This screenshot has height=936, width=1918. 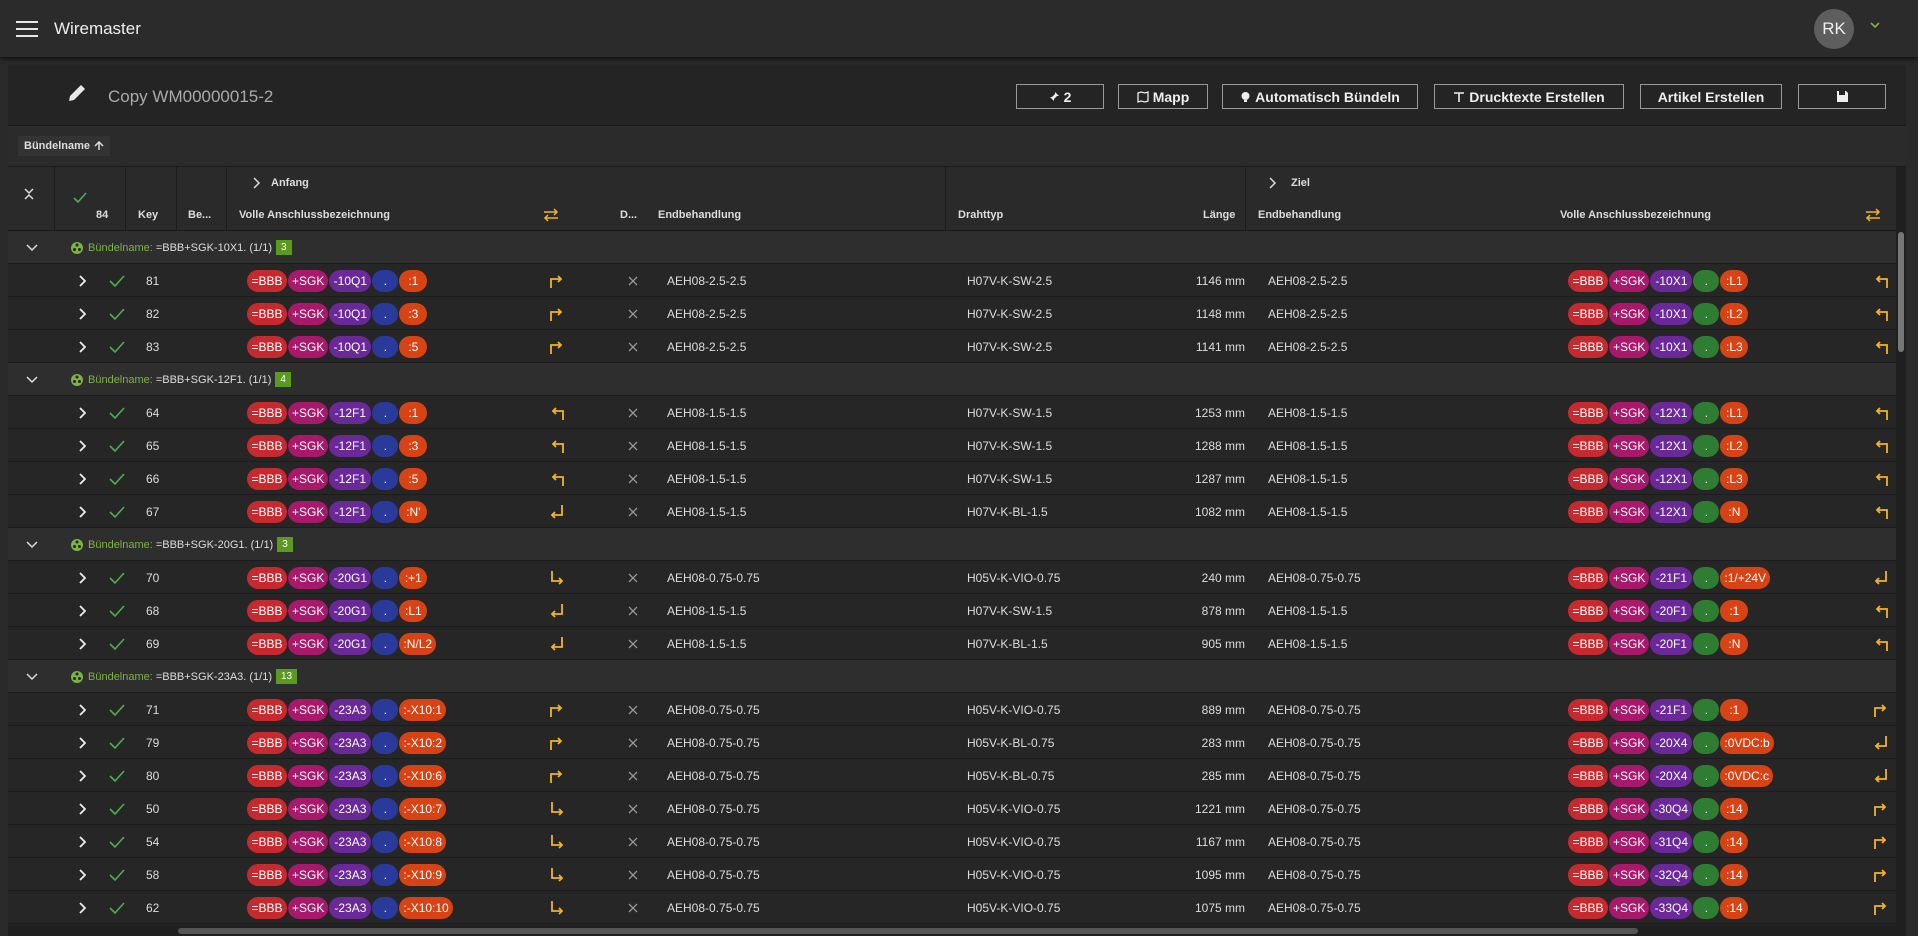 What do you see at coordinates (953, 247) in the screenshot?
I see `group-row: Bündelname: =BBB+SGK-10X1. (1/1) 3` at bounding box center [953, 247].